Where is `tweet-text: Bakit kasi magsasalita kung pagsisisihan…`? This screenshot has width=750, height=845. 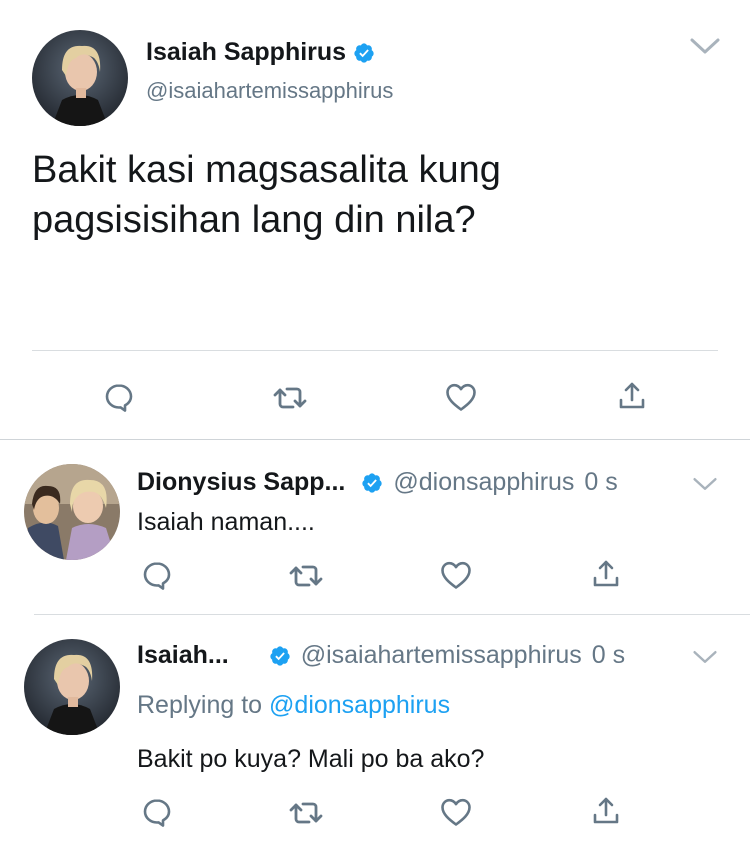 tweet-text: Bakit kasi magsasalita kung pagsisisihan… is located at coordinates (377, 195).